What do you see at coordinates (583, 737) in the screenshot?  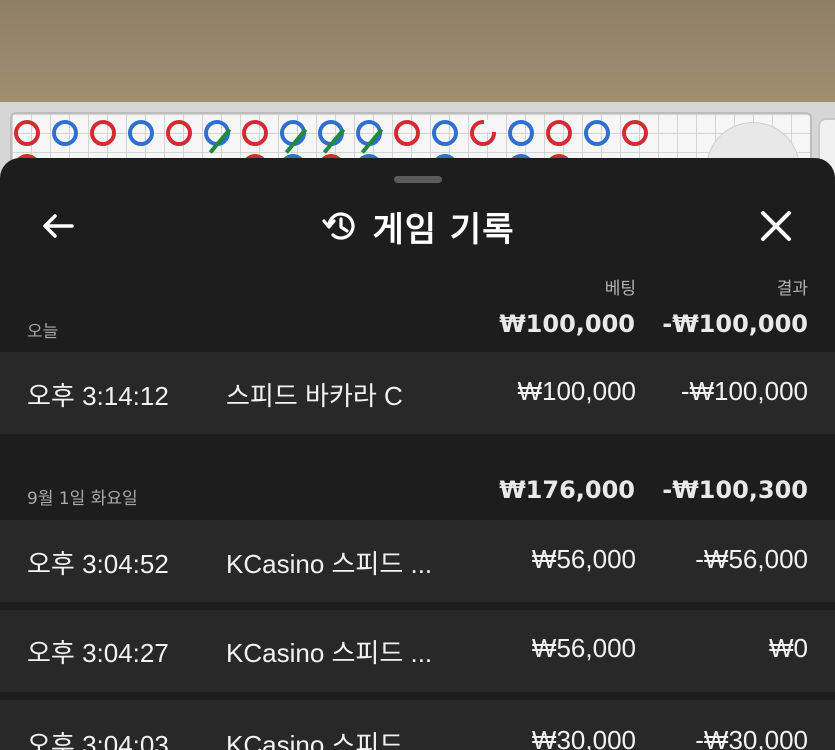 I see `row-bet: ₩30,000` at bounding box center [583, 737].